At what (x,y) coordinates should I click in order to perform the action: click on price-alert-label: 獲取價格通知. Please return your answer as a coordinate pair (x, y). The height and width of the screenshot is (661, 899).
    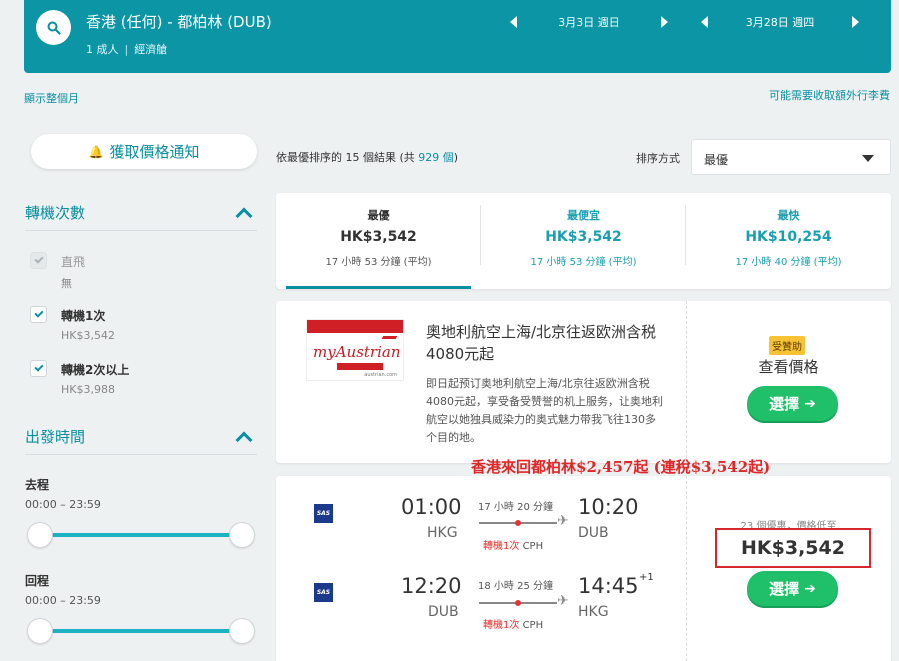
    Looking at the image, I should click on (154, 152).